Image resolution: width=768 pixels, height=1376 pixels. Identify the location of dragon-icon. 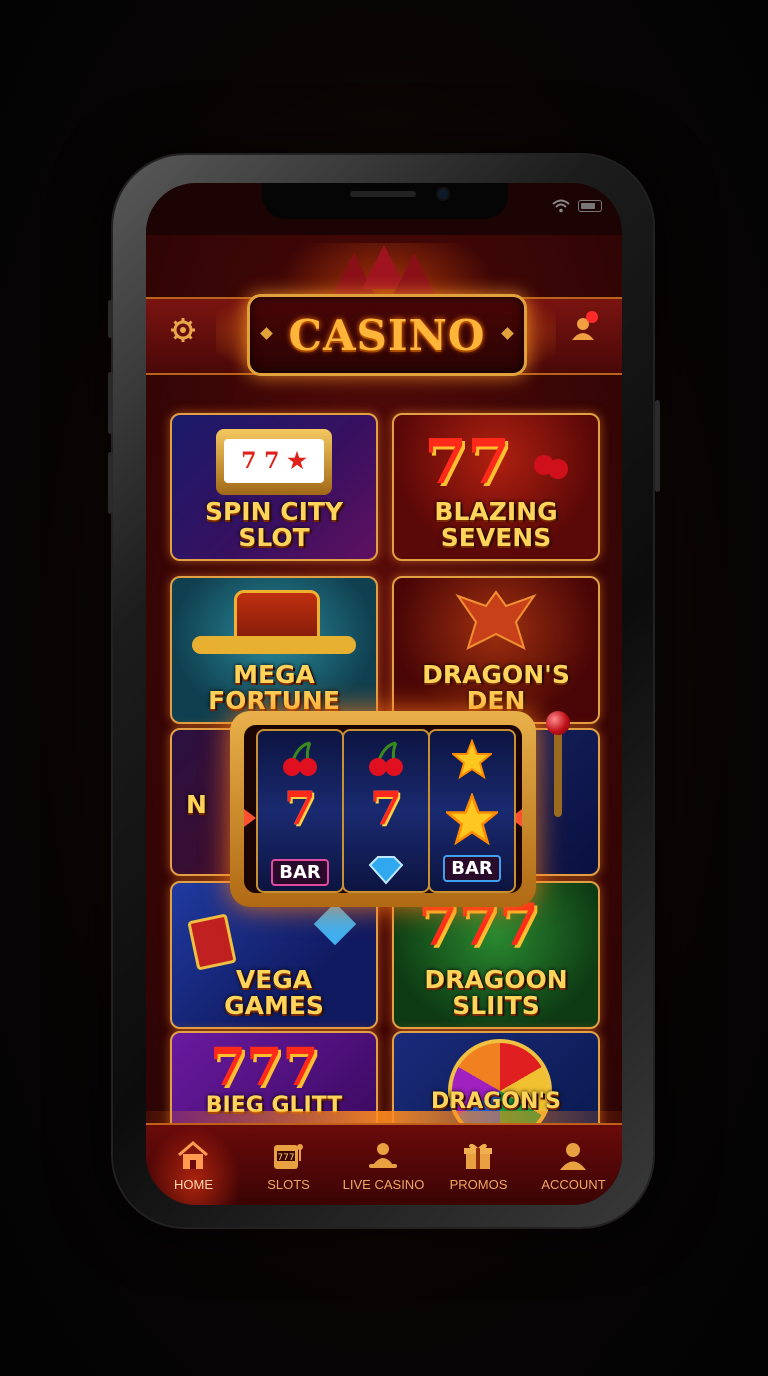
(496, 620).